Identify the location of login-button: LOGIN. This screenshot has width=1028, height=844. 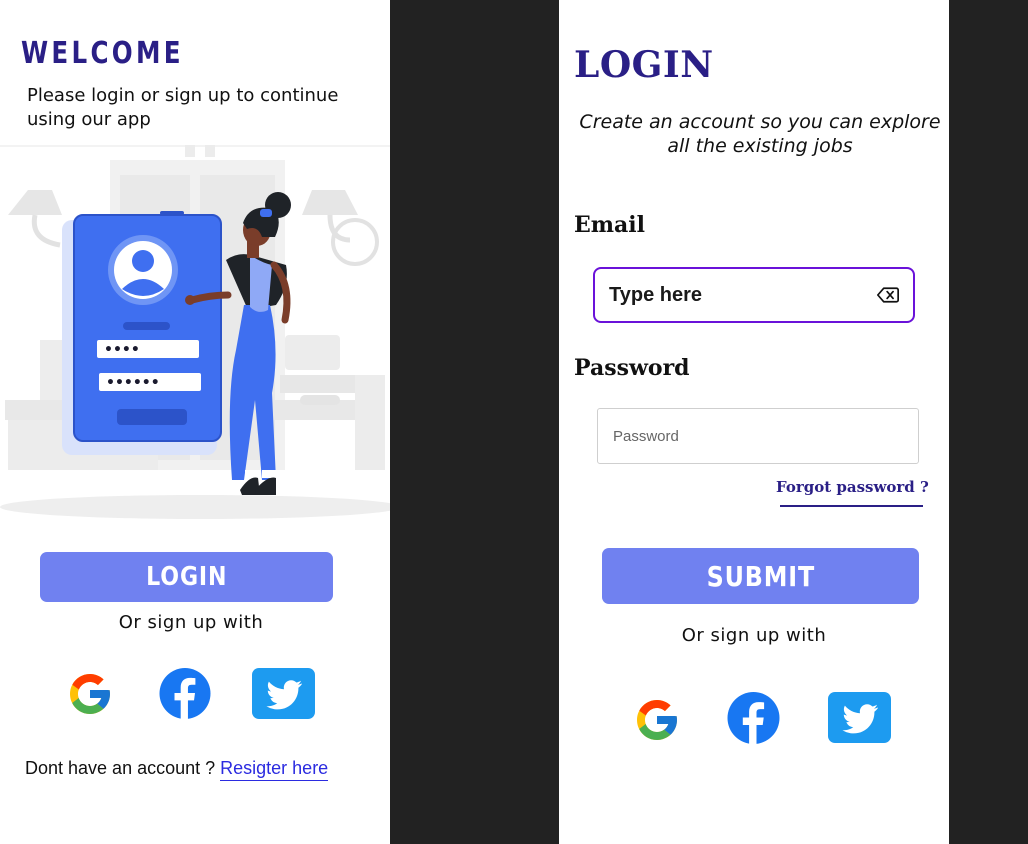
(186, 577).